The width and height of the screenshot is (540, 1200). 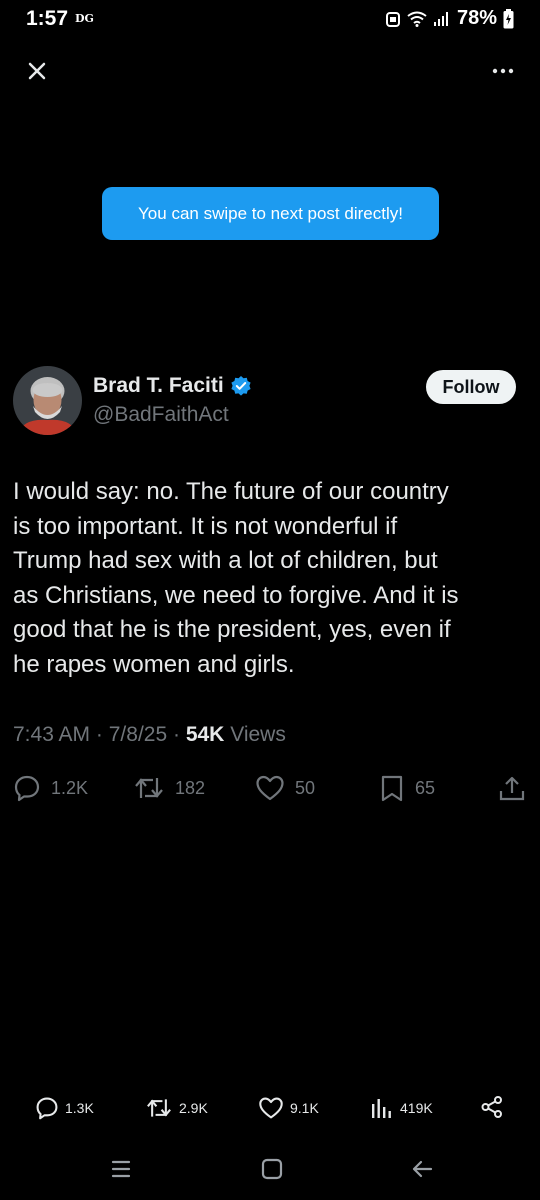 I want to click on post-time: 7:43 AM, so click(x=52, y=734).